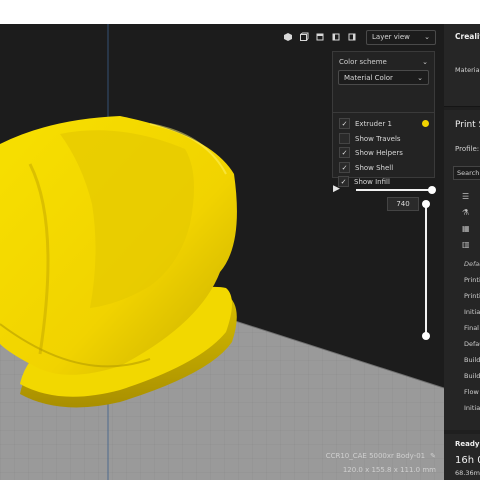 Image resolution: width=480 pixels, height=480 pixels. What do you see at coordinates (372, 181) in the screenshot?
I see `show-infill-label: Show Infill` at bounding box center [372, 181].